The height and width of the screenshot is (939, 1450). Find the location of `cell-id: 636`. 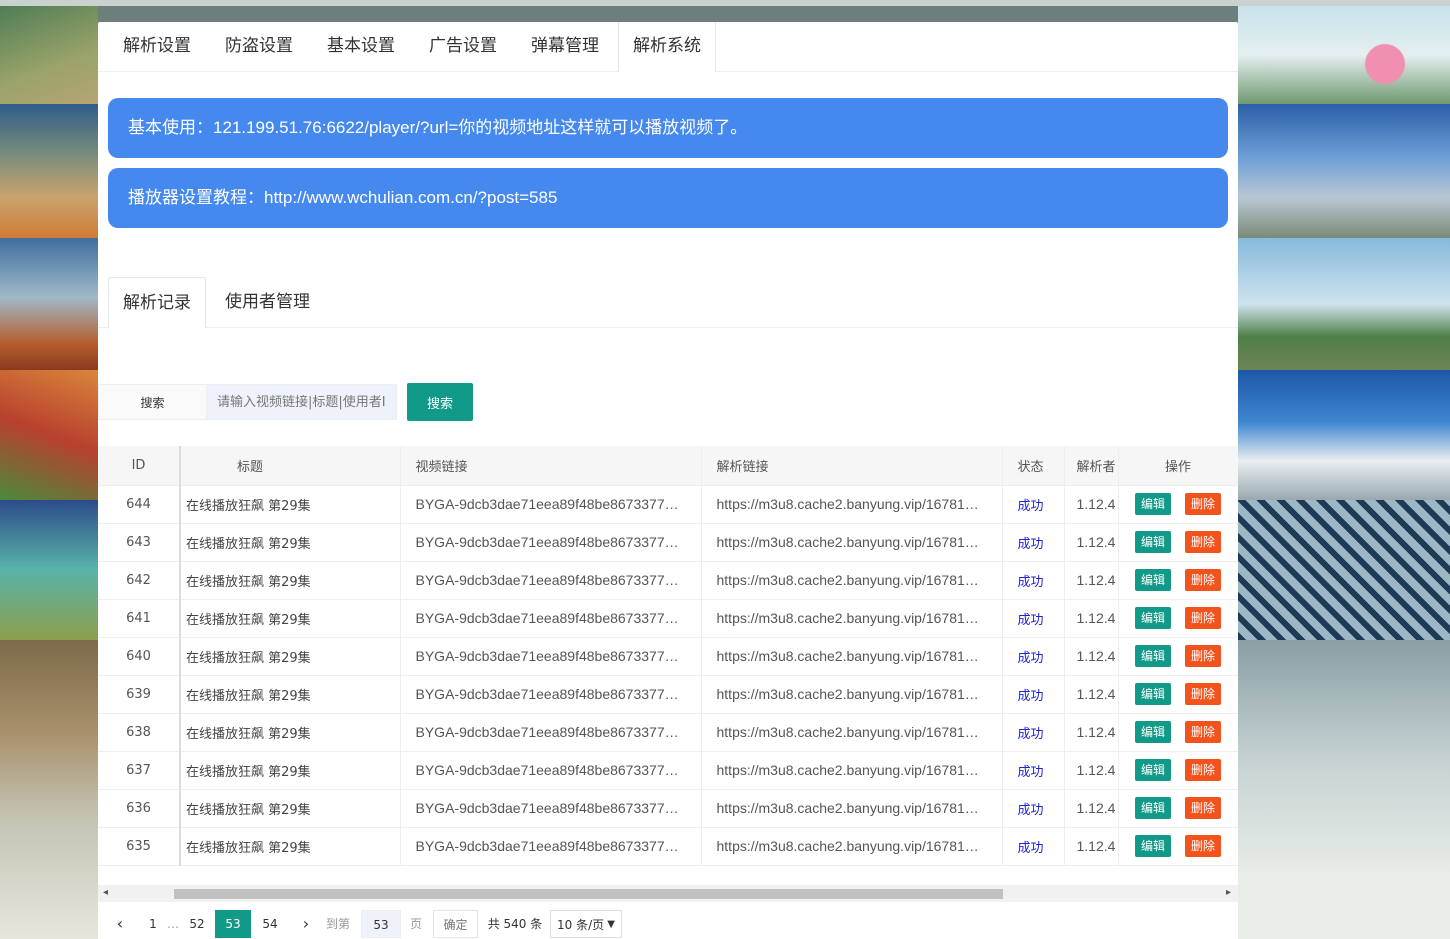

cell-id: 636 is located at coordinates (139, 808).